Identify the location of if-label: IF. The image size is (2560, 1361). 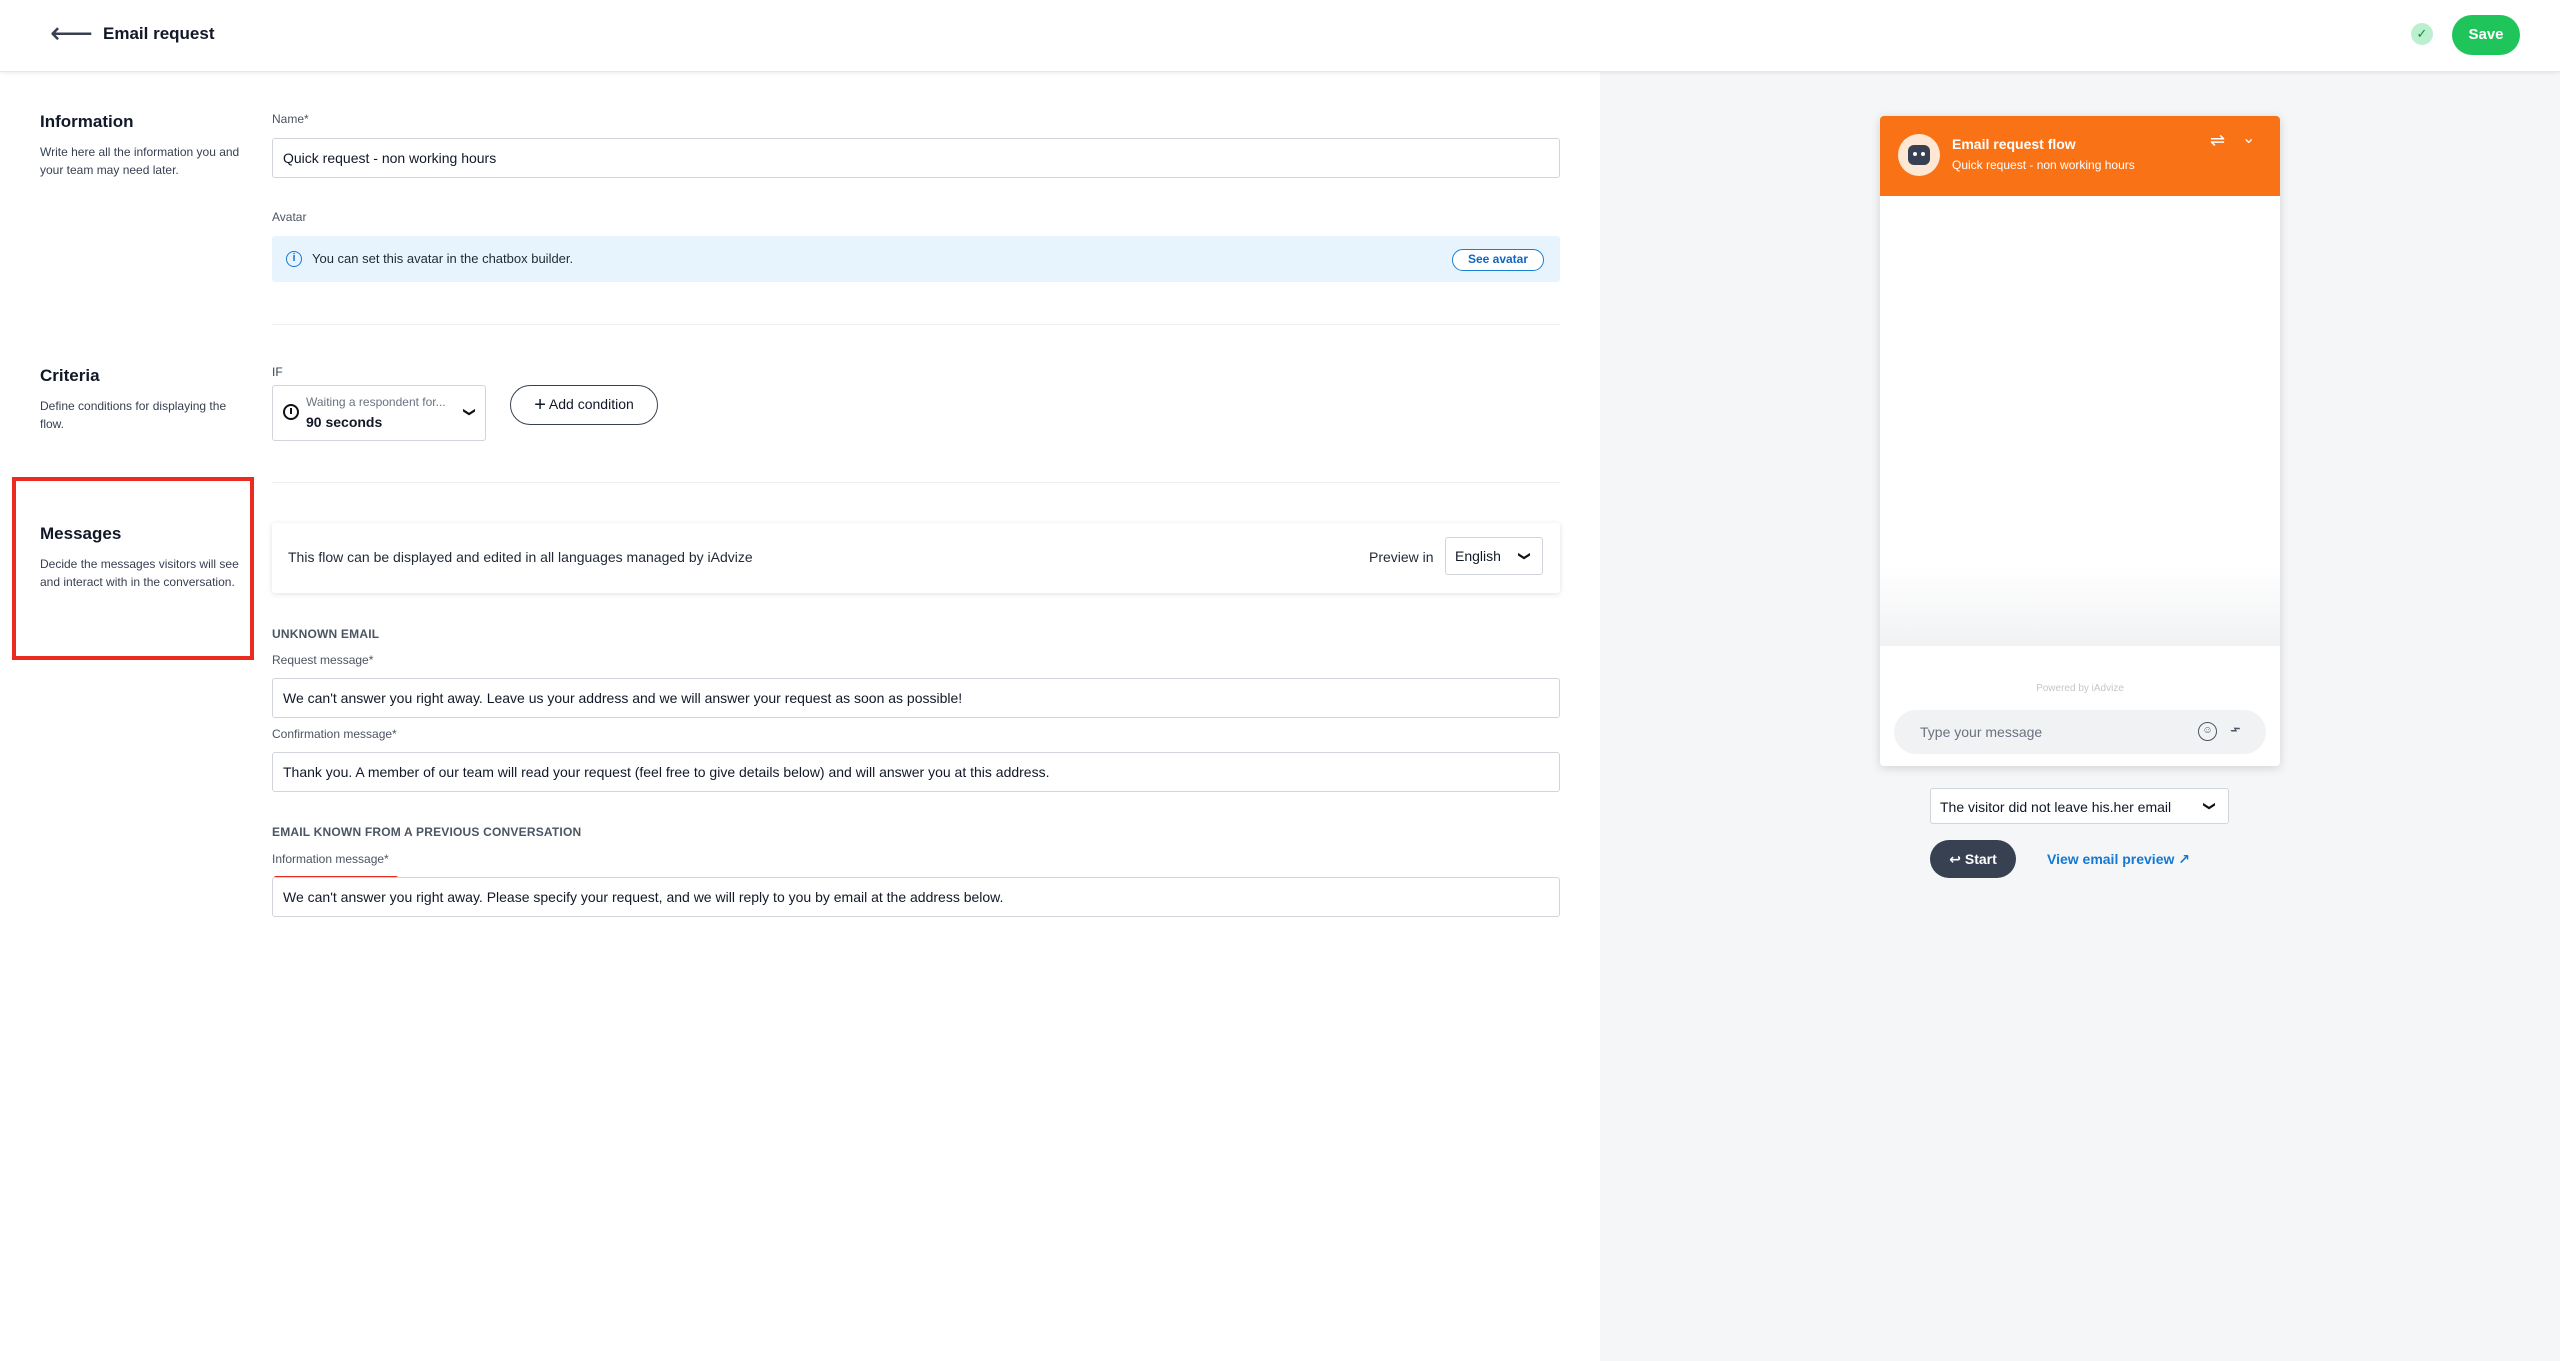
(277, 372).